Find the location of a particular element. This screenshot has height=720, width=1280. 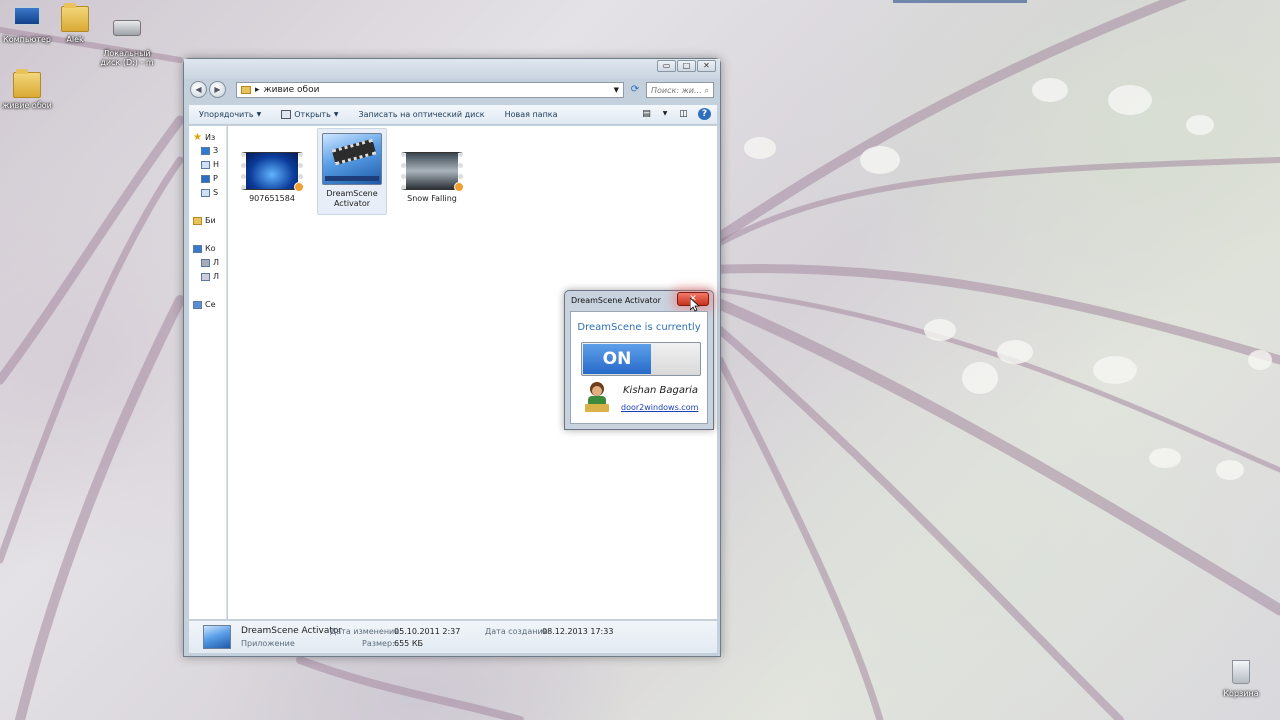

status-text: DreamScene is currently is located at coordinates (639, 327).